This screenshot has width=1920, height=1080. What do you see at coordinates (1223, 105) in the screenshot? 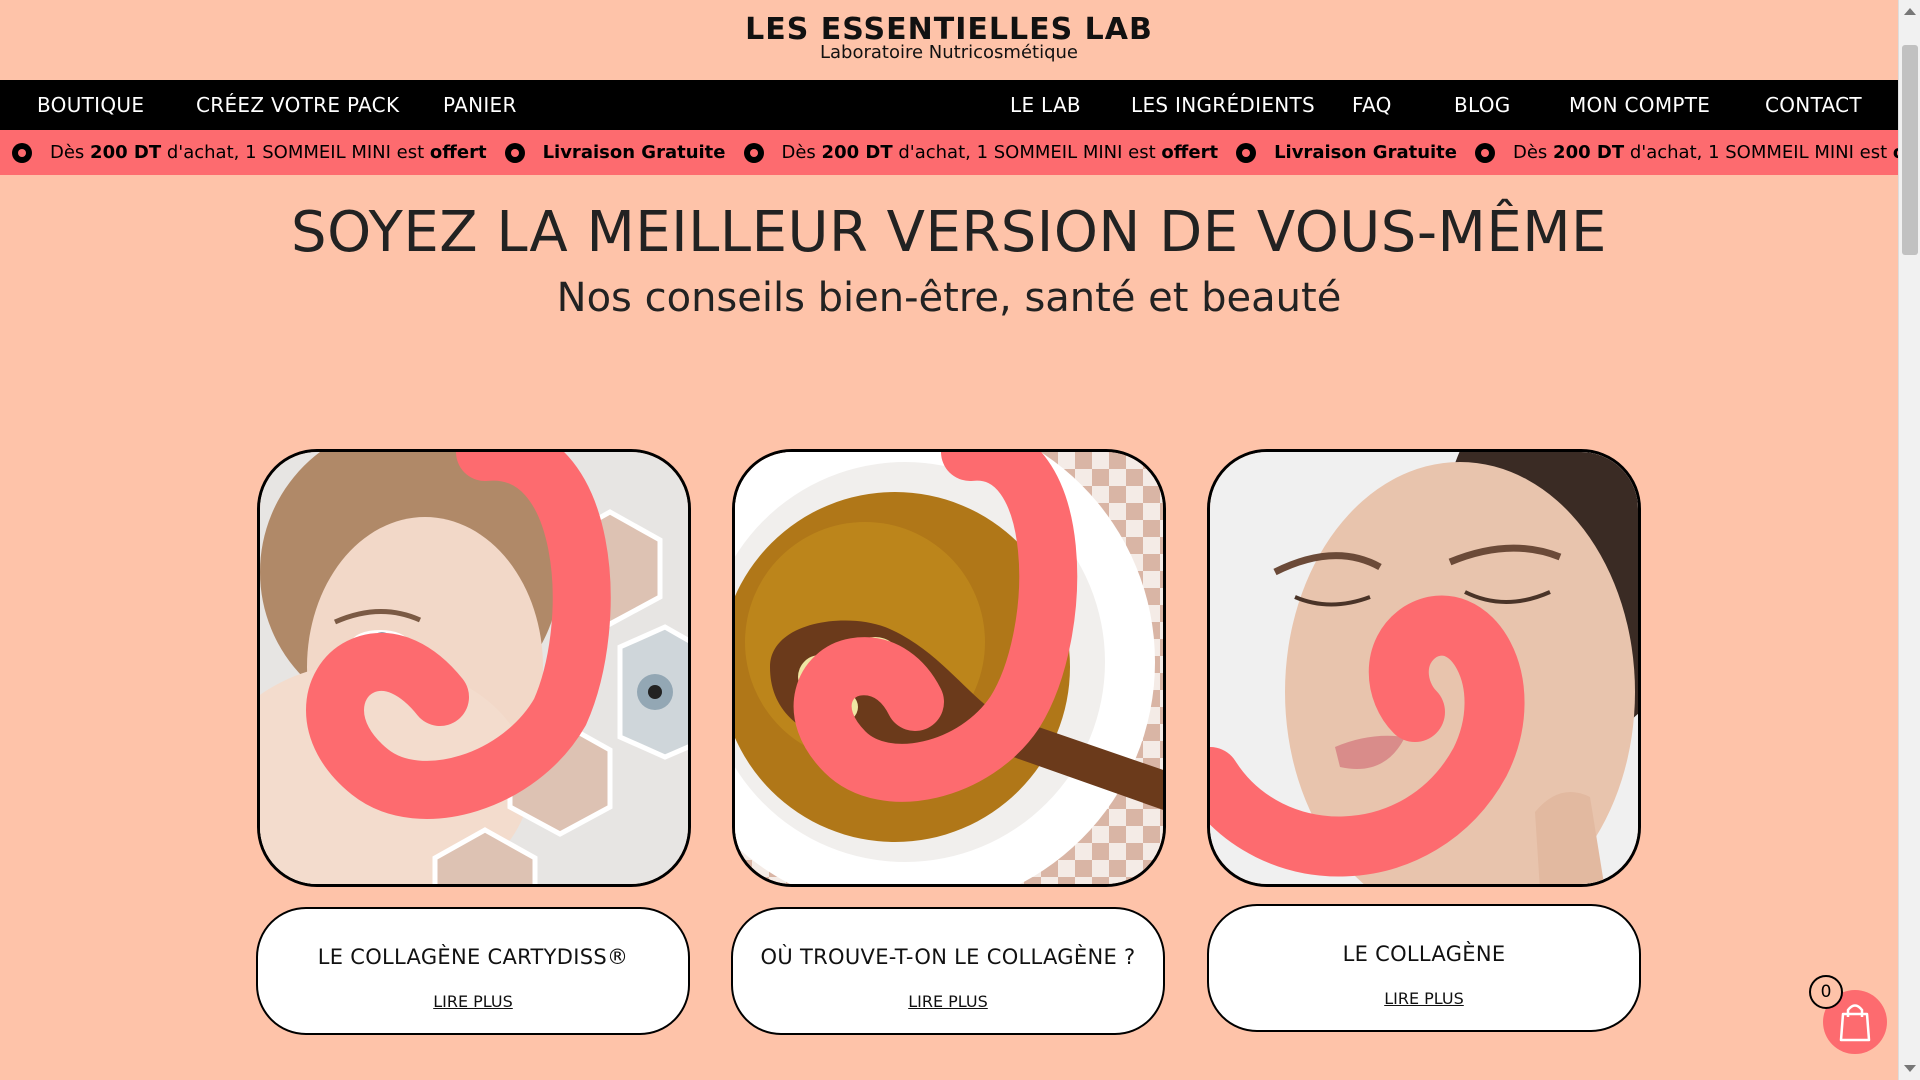
I see `nav-item-les-ingredients: LES INGRÉDIENTS` at bounding box center [1223, 105].